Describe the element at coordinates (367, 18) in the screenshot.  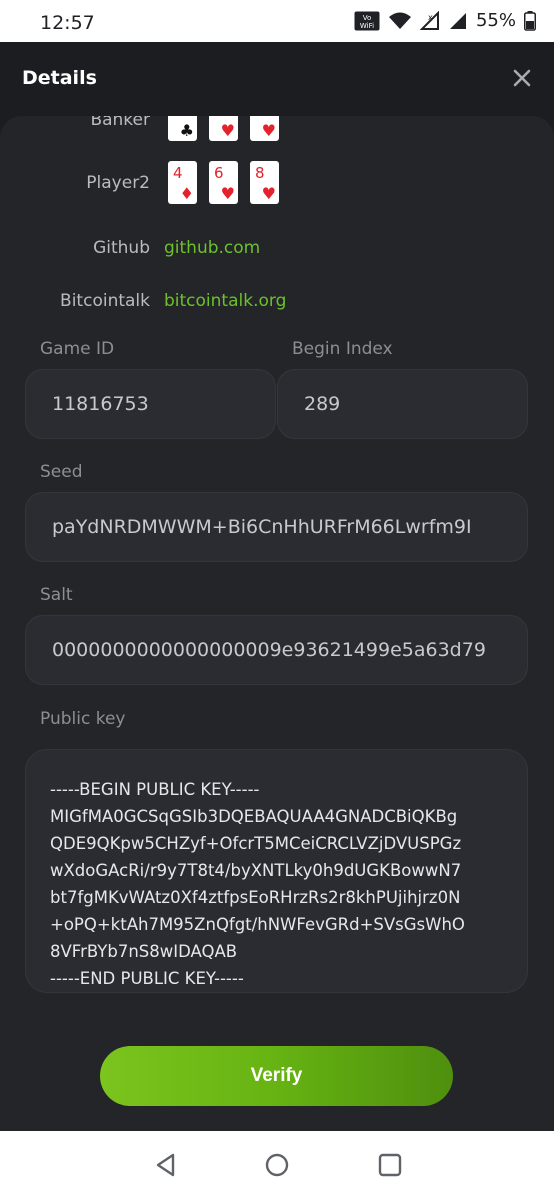
I see `svg-text: Vo` at that location.